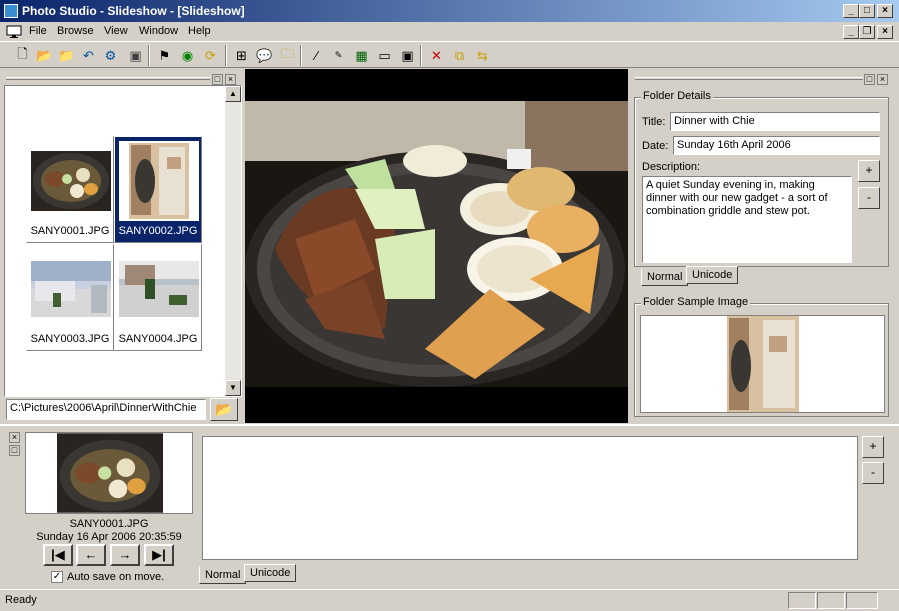  I want to click on bottom-panel-float-button: □, so click(14, 450).